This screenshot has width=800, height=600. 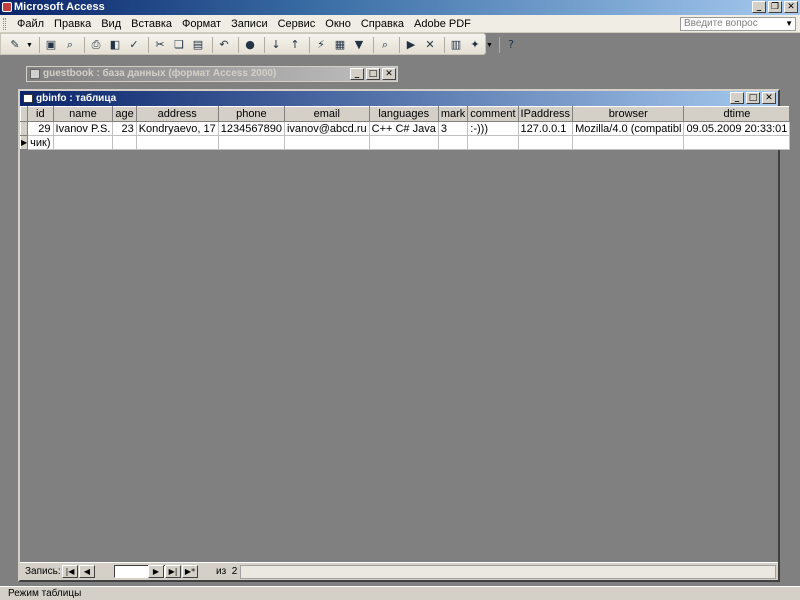 I want to click on menu-view: Вид, so click(x=111, y=24).